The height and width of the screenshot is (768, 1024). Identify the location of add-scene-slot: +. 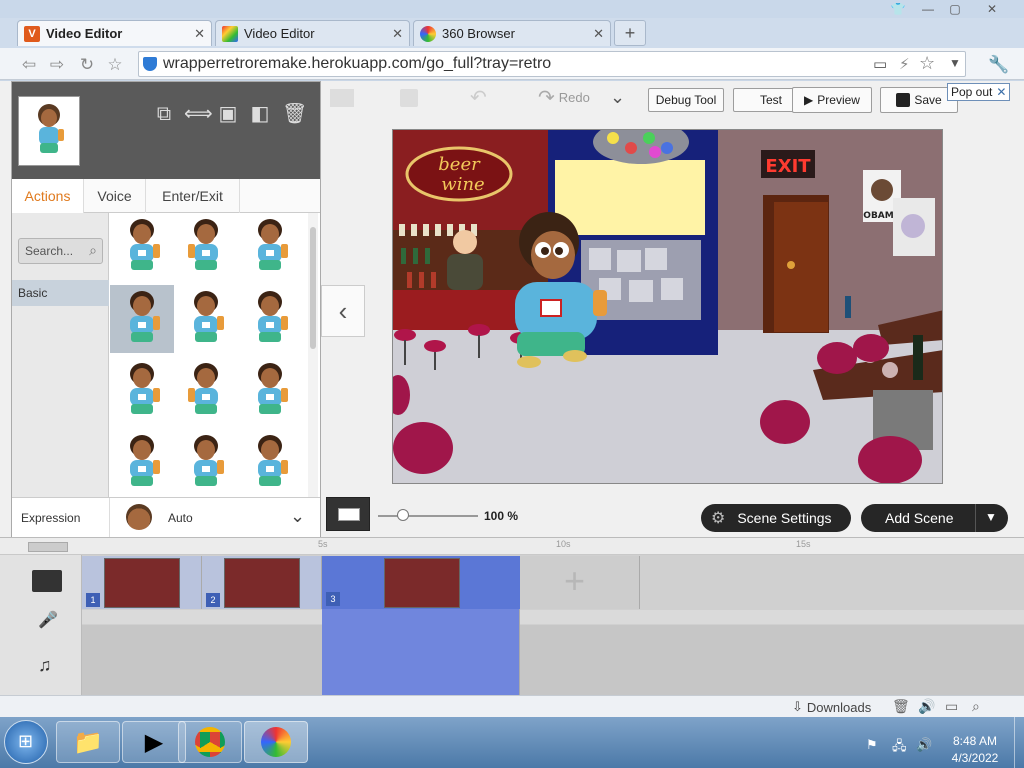
(580, 582).